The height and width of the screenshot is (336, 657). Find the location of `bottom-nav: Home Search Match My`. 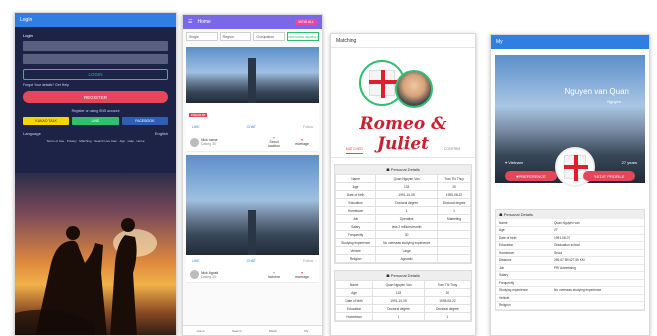

bottom-nav: Home Search Match My is located at coordinates (252, 330).